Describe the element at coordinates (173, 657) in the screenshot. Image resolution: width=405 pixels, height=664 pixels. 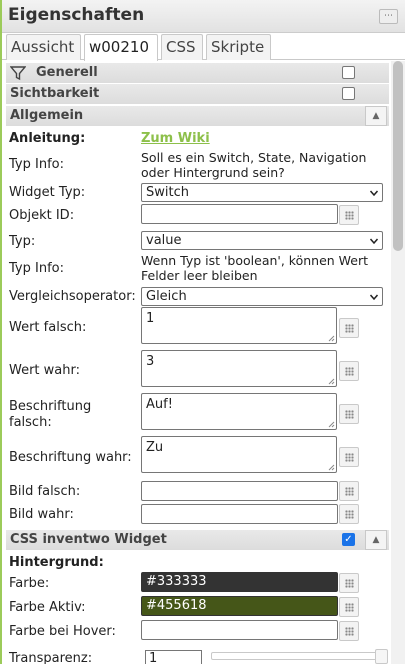
I see `transparenz-input: 1` at that location.